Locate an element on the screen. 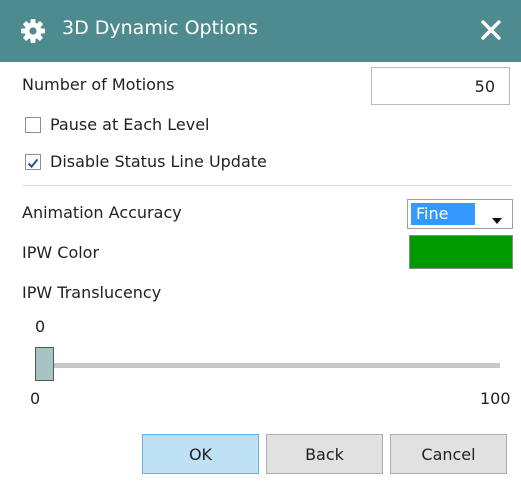 The height and width of the screenshot is (485, 521). accuracy-label: Animation Accuracy is located at coordinates (102, 212).